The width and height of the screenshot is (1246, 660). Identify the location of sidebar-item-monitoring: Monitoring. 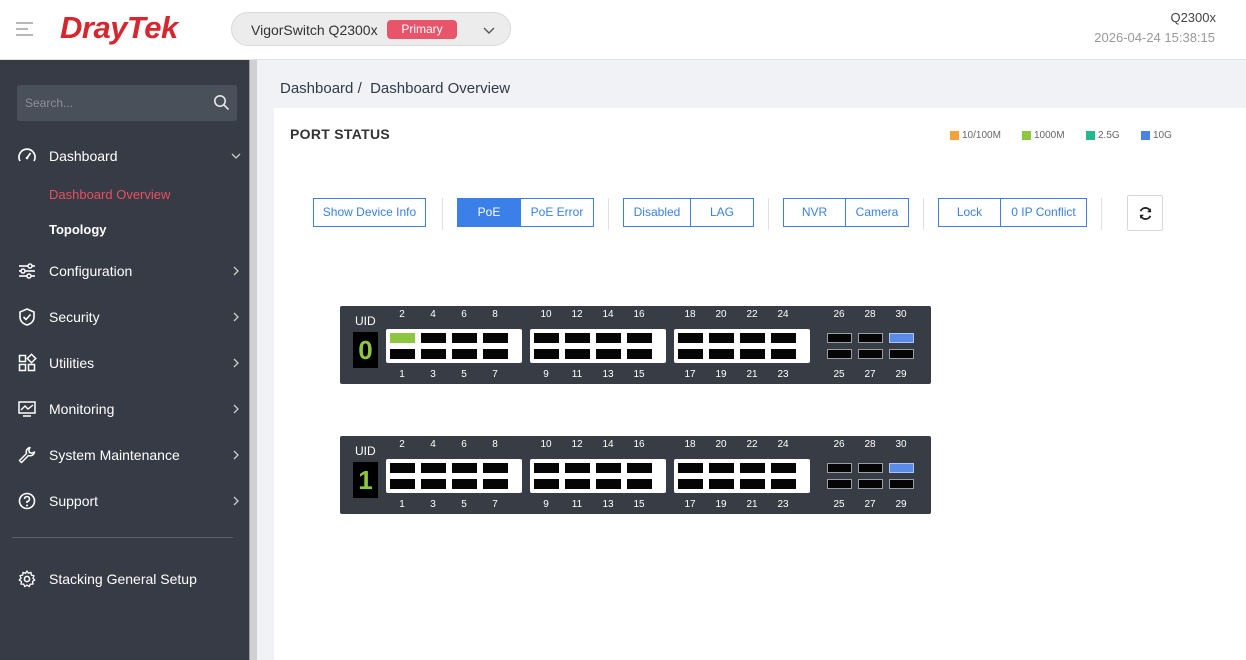
(124, 409).